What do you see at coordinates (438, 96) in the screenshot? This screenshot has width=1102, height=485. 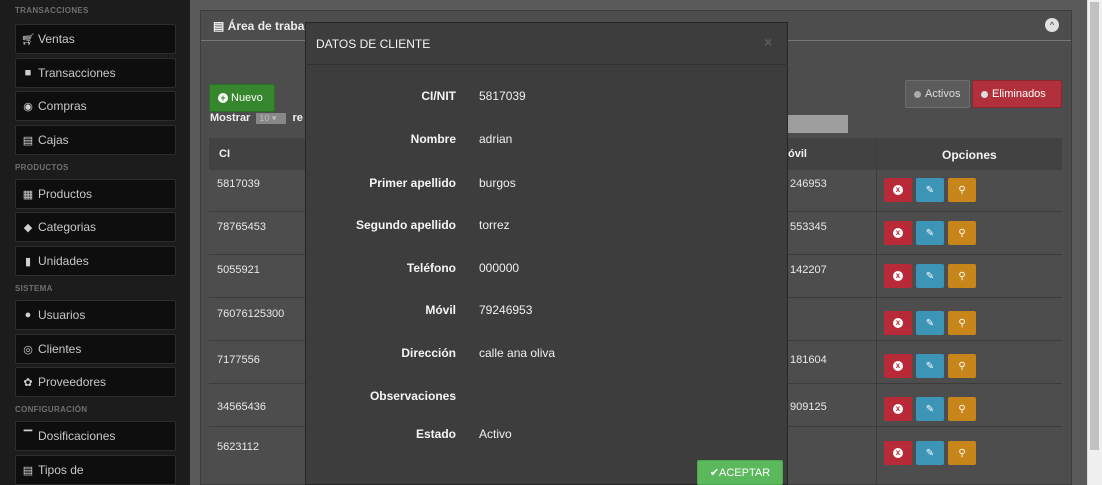 I see `field-label-ci: CI/NIT` at bounding box center [438, 96].